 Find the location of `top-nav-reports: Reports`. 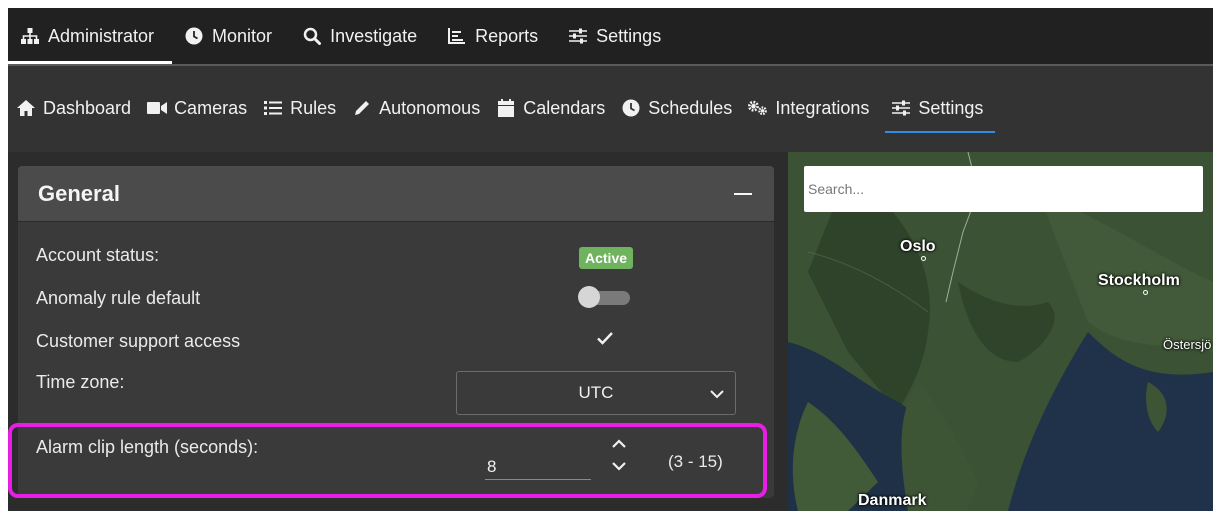

top-nav-reports: Reports is located at coordinates (495, 36).